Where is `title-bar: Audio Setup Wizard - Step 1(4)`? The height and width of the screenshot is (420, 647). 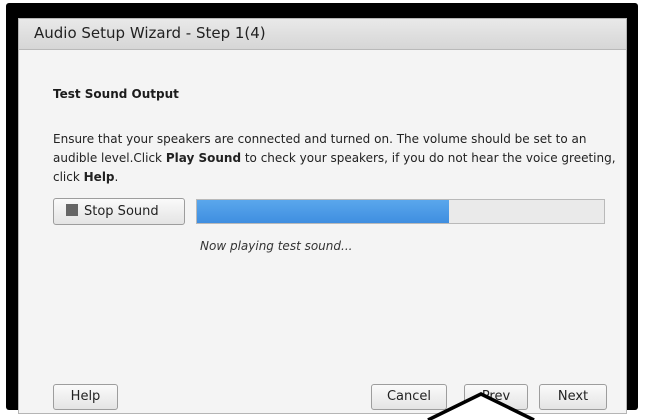 title-bar: Audio Setup Wizard - Step 1(4) is located at coordinates (322, 34).